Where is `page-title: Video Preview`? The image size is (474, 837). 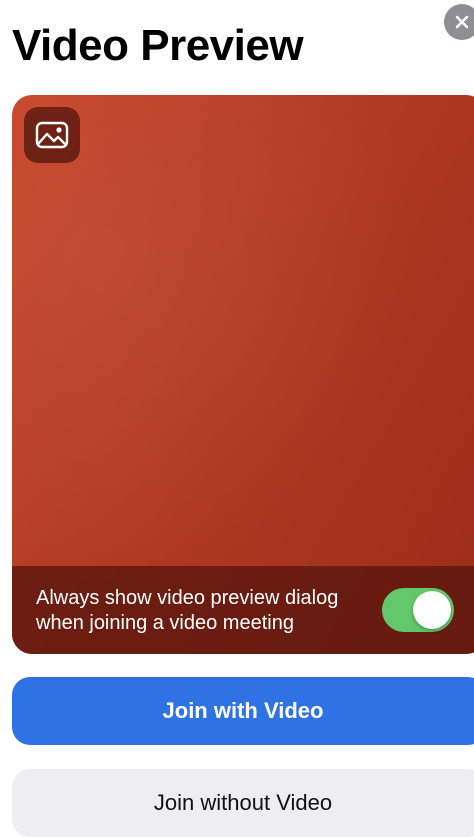
page-title: Video Preview is located at coordinates (158, 45).